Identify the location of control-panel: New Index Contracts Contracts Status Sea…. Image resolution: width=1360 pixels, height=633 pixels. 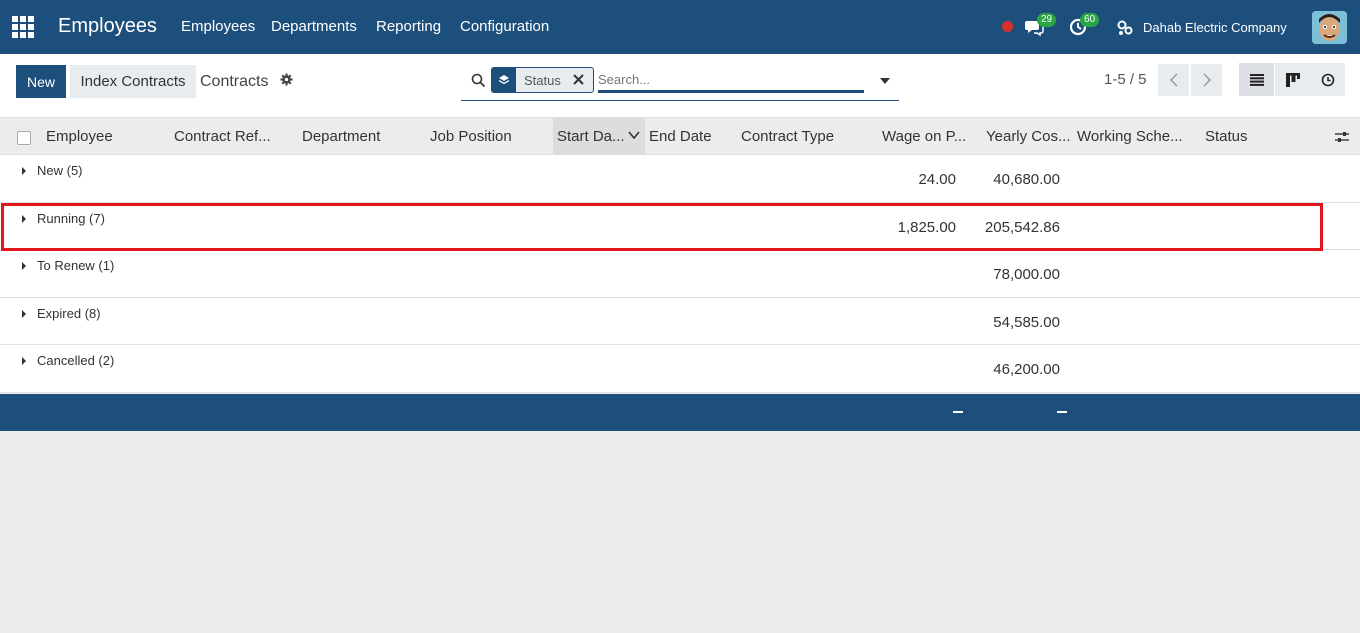
(680, 85).